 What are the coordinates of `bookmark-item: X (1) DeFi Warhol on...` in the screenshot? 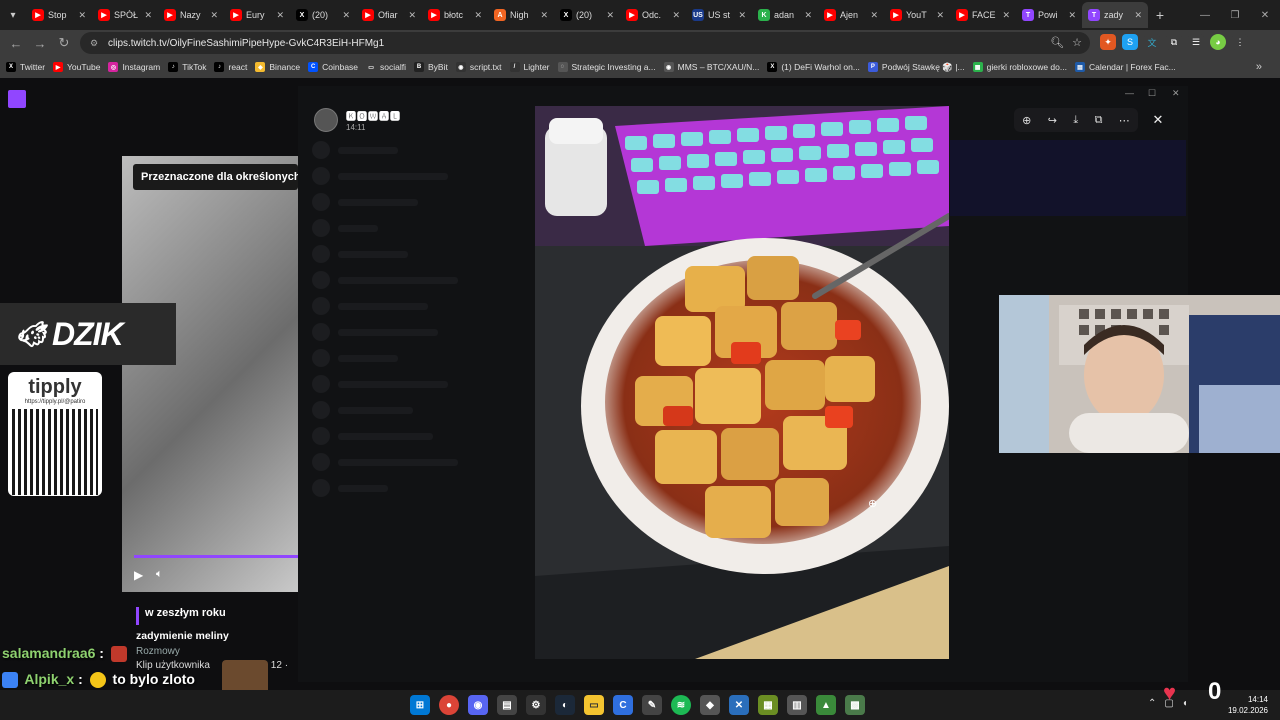 It's located at (813, 67).